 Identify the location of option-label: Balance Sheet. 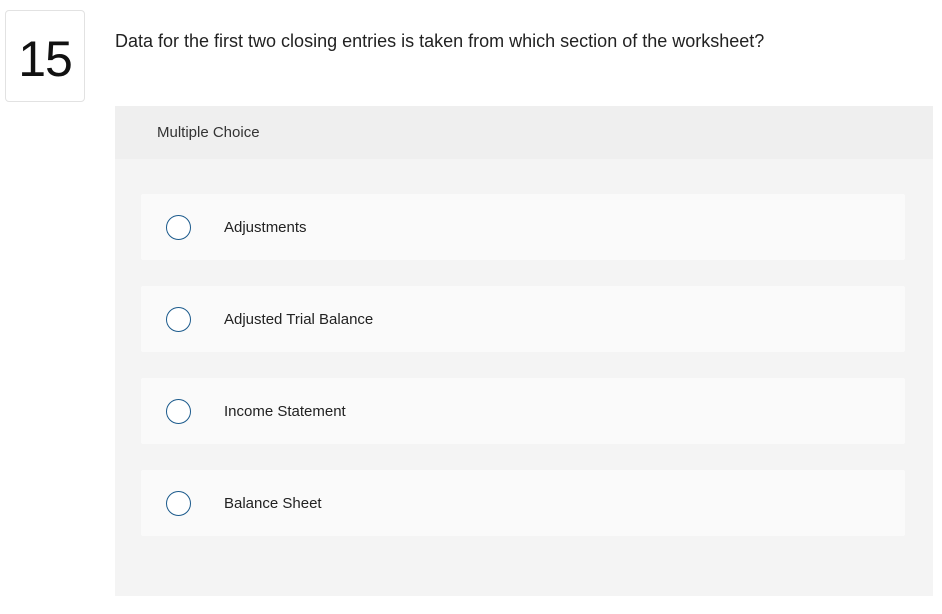
(273, 503).